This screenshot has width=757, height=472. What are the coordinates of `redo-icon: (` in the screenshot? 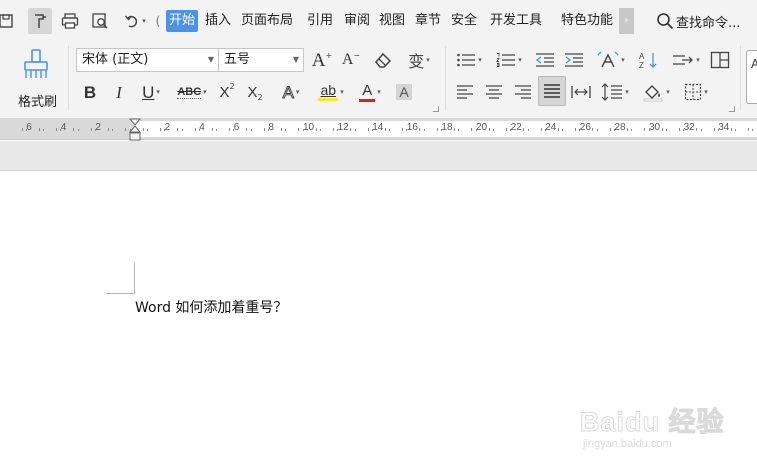 It's located at (158, 21).